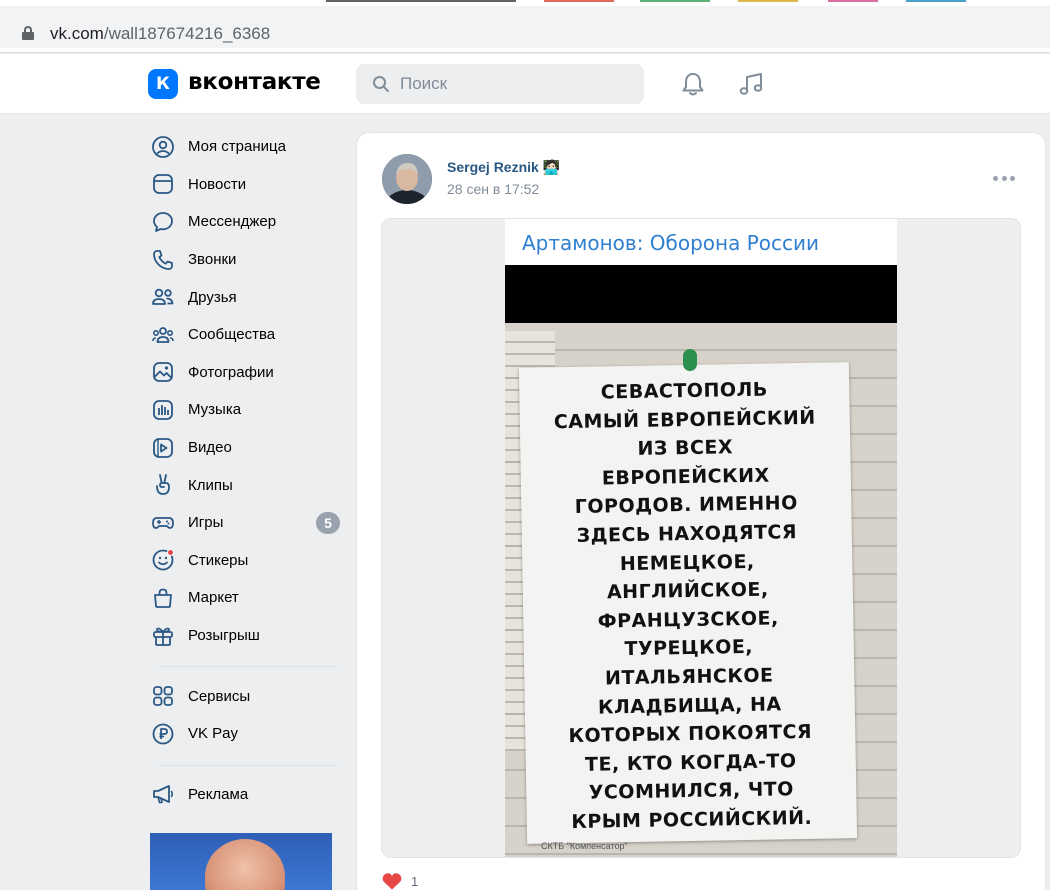  I want to click on search-input, so click(515, 84).